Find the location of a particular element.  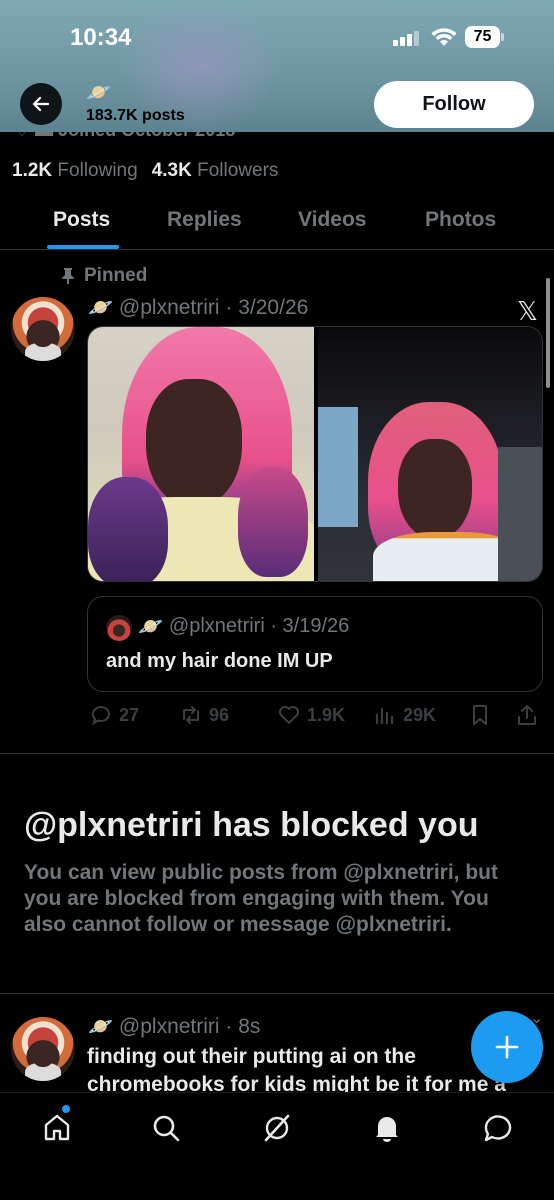

profile-tabs: Posts Replies Videos Photos is located at coordinates (277, 224).